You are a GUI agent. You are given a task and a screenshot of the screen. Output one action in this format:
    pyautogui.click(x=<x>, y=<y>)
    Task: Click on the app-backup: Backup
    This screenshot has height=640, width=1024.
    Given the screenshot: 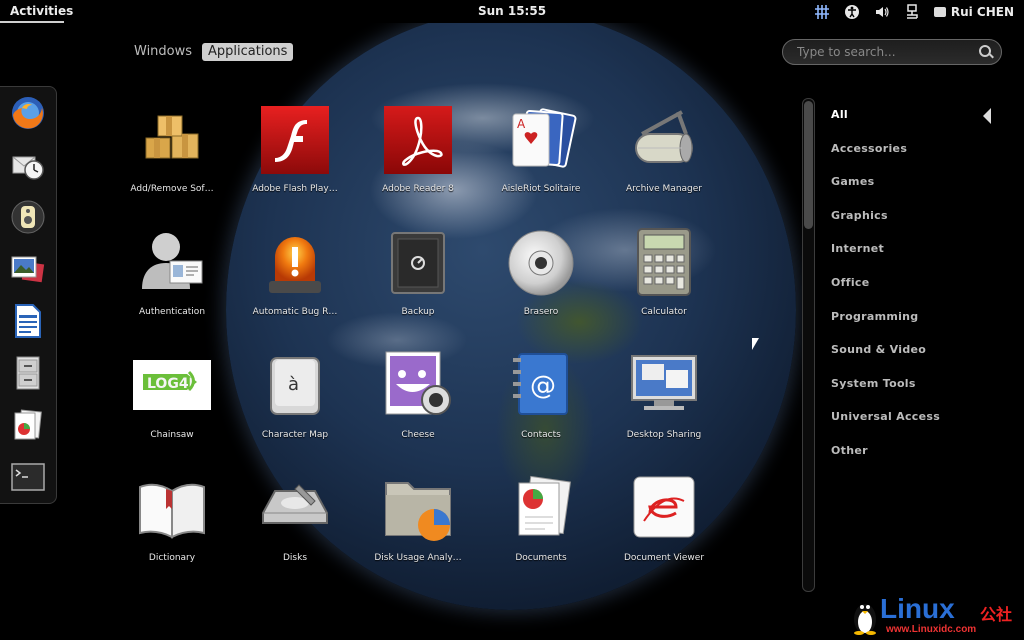 What is the action you would take?
    pyautogui.click(x=418, y=282)
    